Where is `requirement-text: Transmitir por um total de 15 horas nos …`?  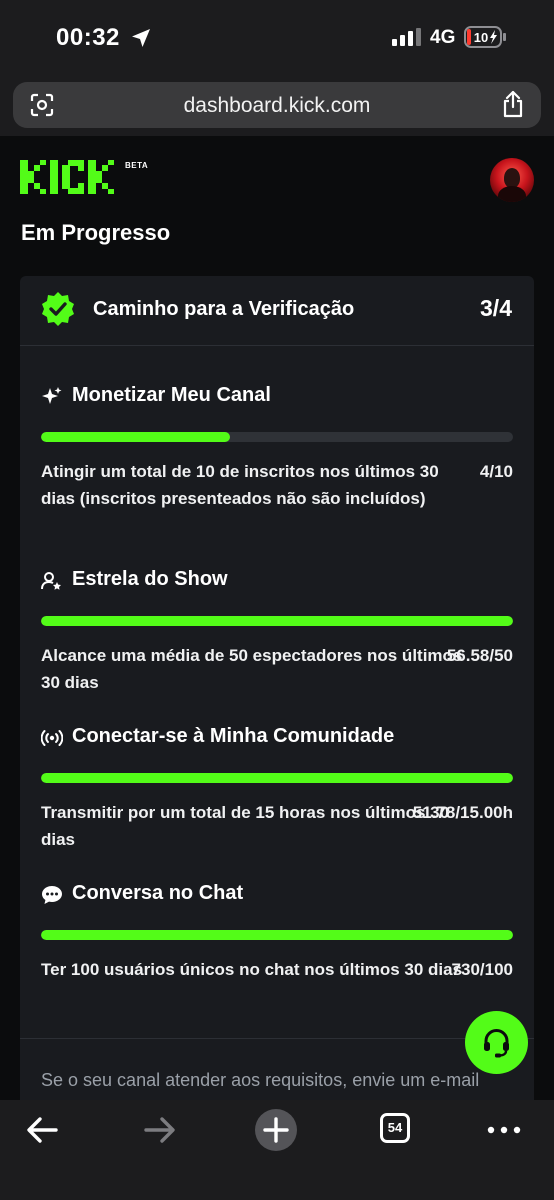
requirement-text: Transmitir por um total de 15 horas nos … is located at coordinates (245, 826).